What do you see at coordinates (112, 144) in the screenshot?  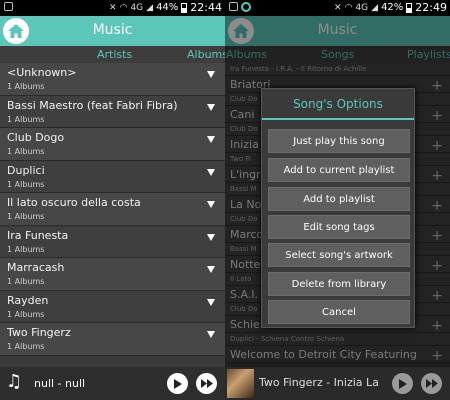 I see `list-item: Club Dogo 1 Albums` at bounding box center [112, 144].